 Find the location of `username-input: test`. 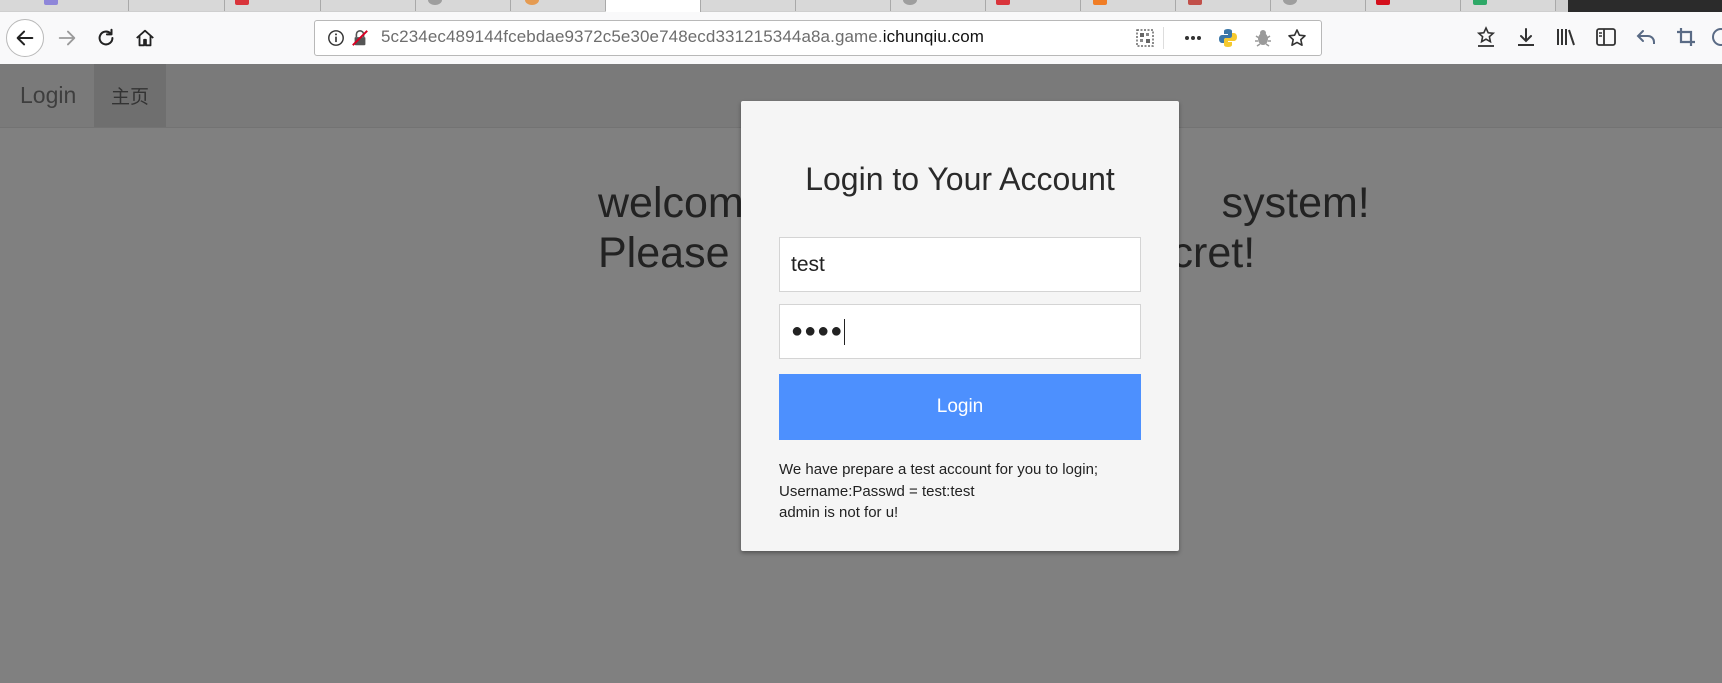

username-input: test is located at coordinates (960, 264).